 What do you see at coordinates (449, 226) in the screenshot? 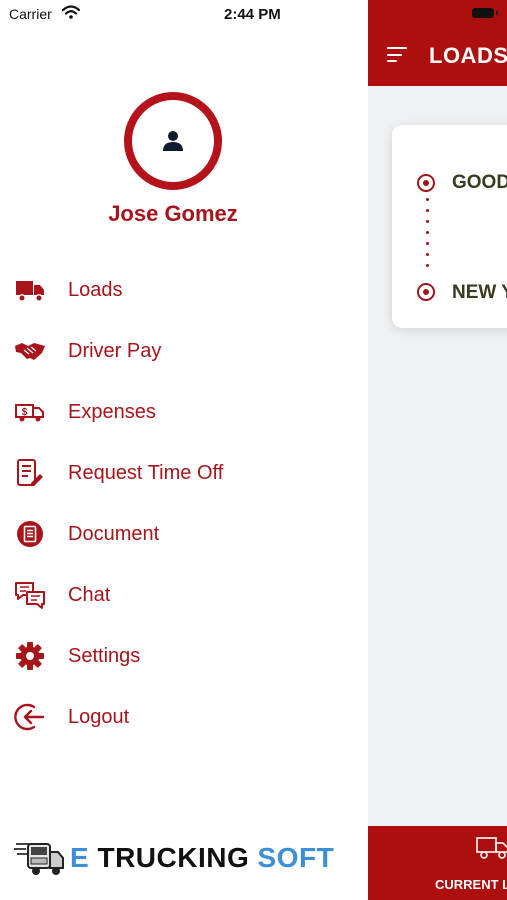
I see `load-card: GOOD NEW Y` at bounding box center [449, 226].